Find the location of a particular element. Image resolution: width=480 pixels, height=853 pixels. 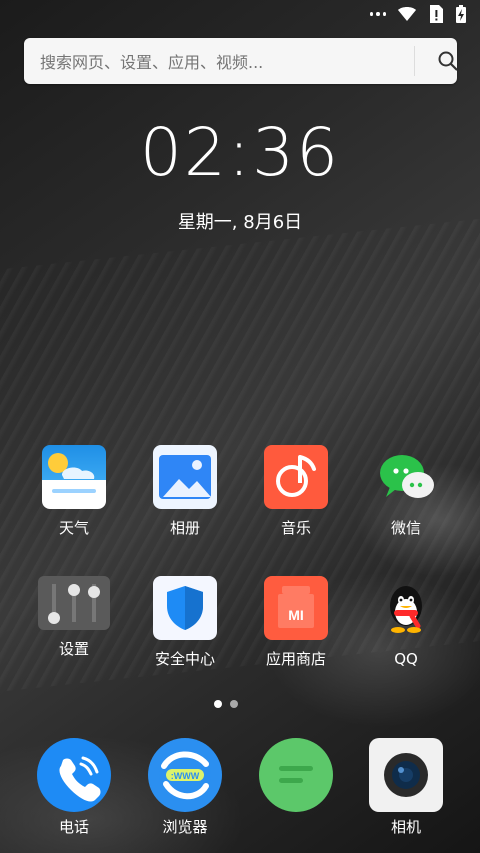

svg-text: :WWW is located at coordinates (185, 776).